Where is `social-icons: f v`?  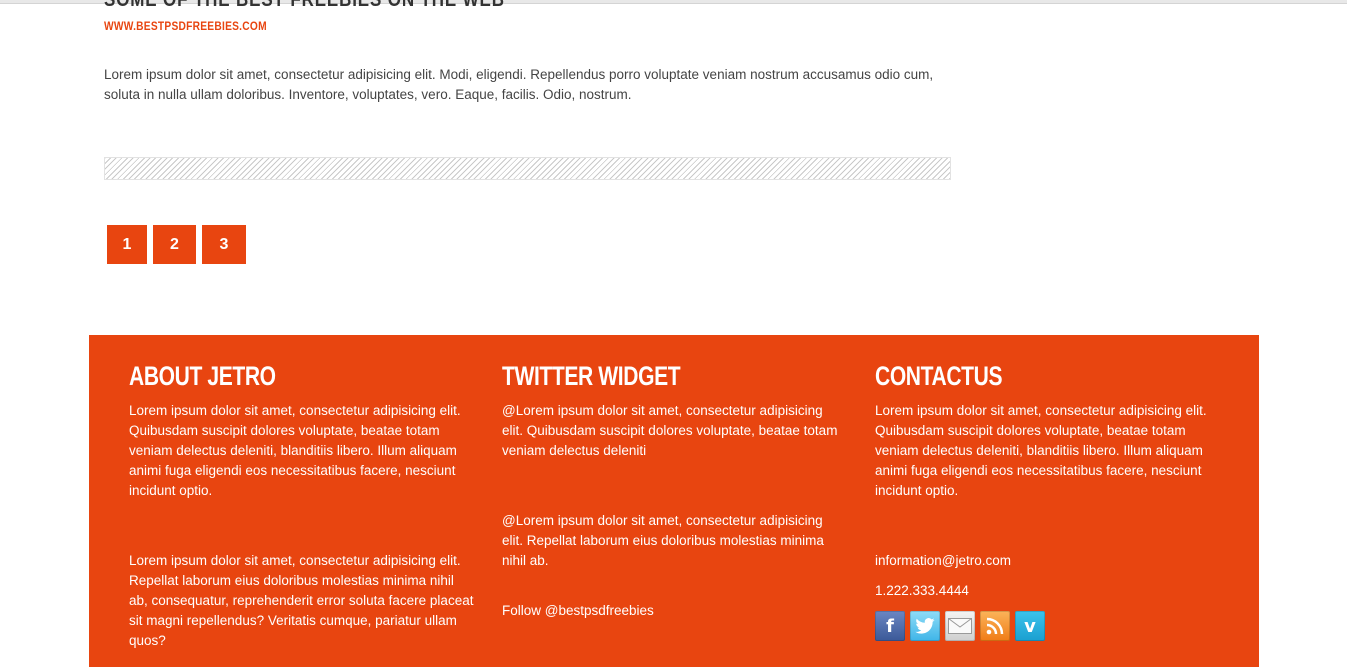 social-icons: f v is located at coordinates (960, 626).